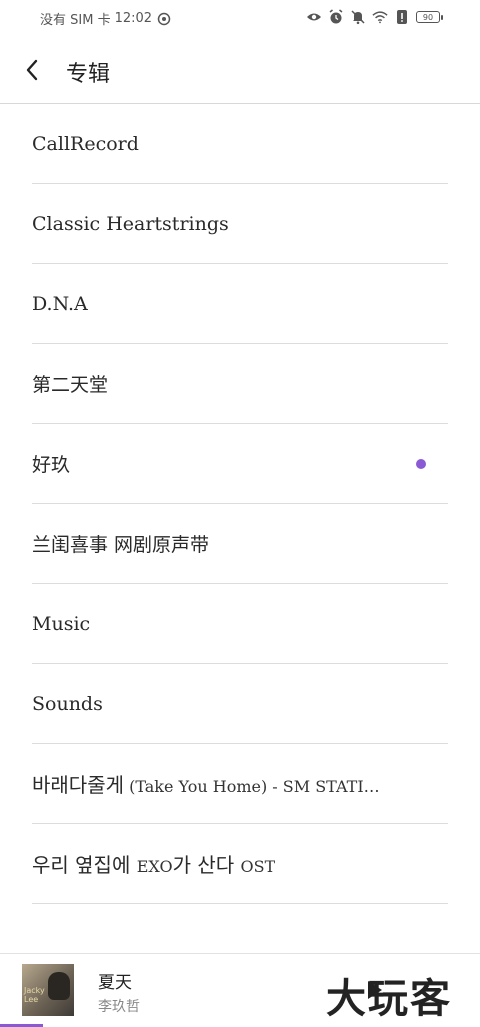 The width and height of the screenshot is (480, 1027). Describe the element at coordinates (240, 624) in the screenshot. I see `album-item-music: Music` at that location.